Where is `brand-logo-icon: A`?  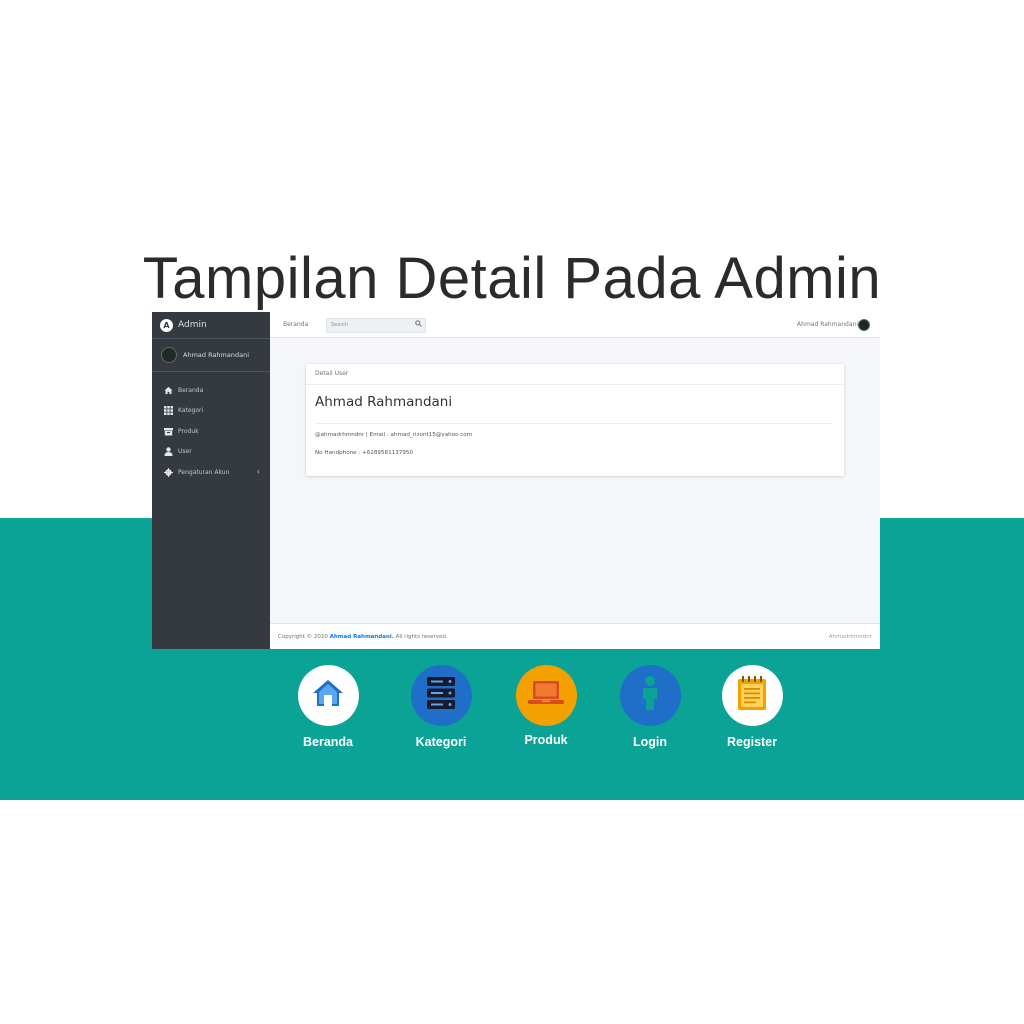
brand-logo-icon: A is located at coordinates (166, 325).